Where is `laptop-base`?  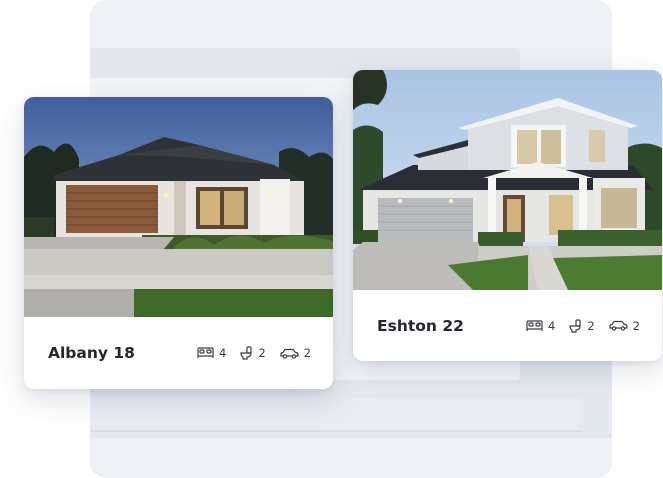 laptop-base is located at coordinates (335, 415).